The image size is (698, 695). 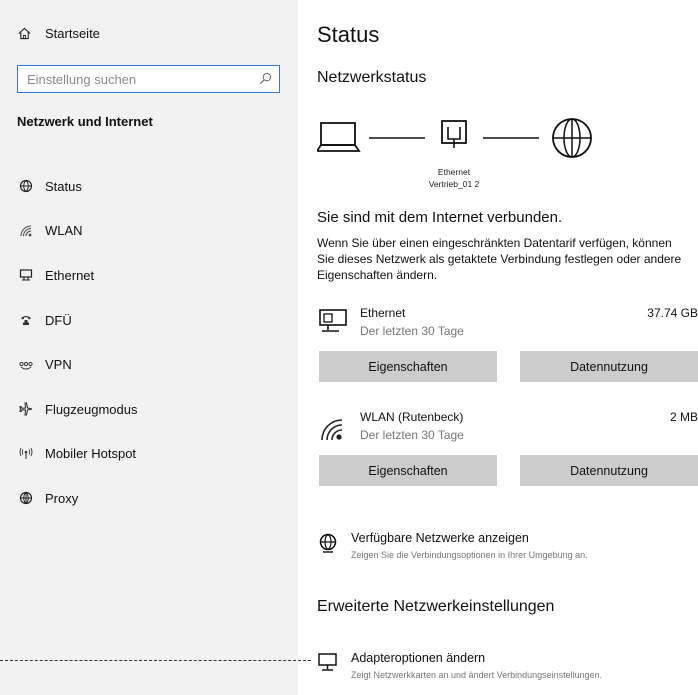 What do you see at coordinates (672, 313) in the screenshot?
I see `connection-data-amount: 37.74 GB` at bounding box center [672, 313].